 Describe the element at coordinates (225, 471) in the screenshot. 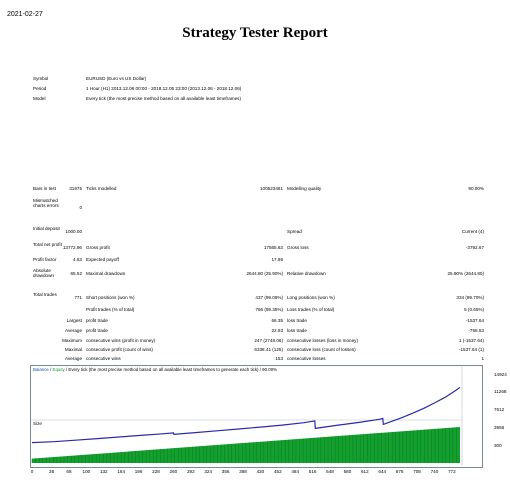

I see `x-tick-label: 356` at that location.